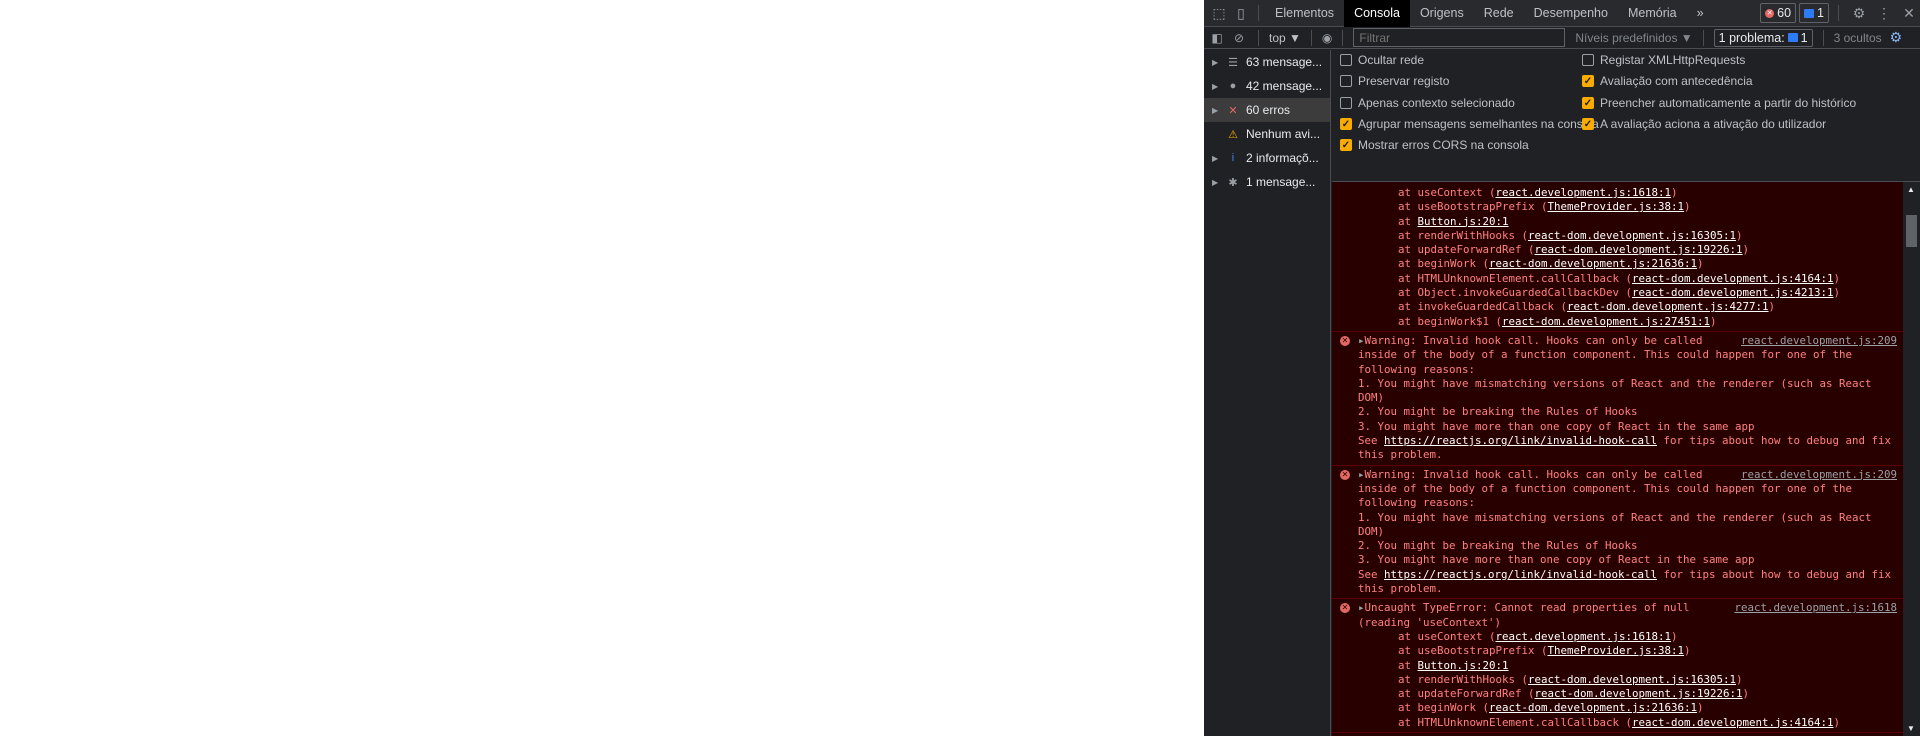 The height and width of the screenshot is (736, 1920). Describe the element at coordinates (1239, 38) in the screenshot. I see `clear-console-icon: ⊘` at that location.